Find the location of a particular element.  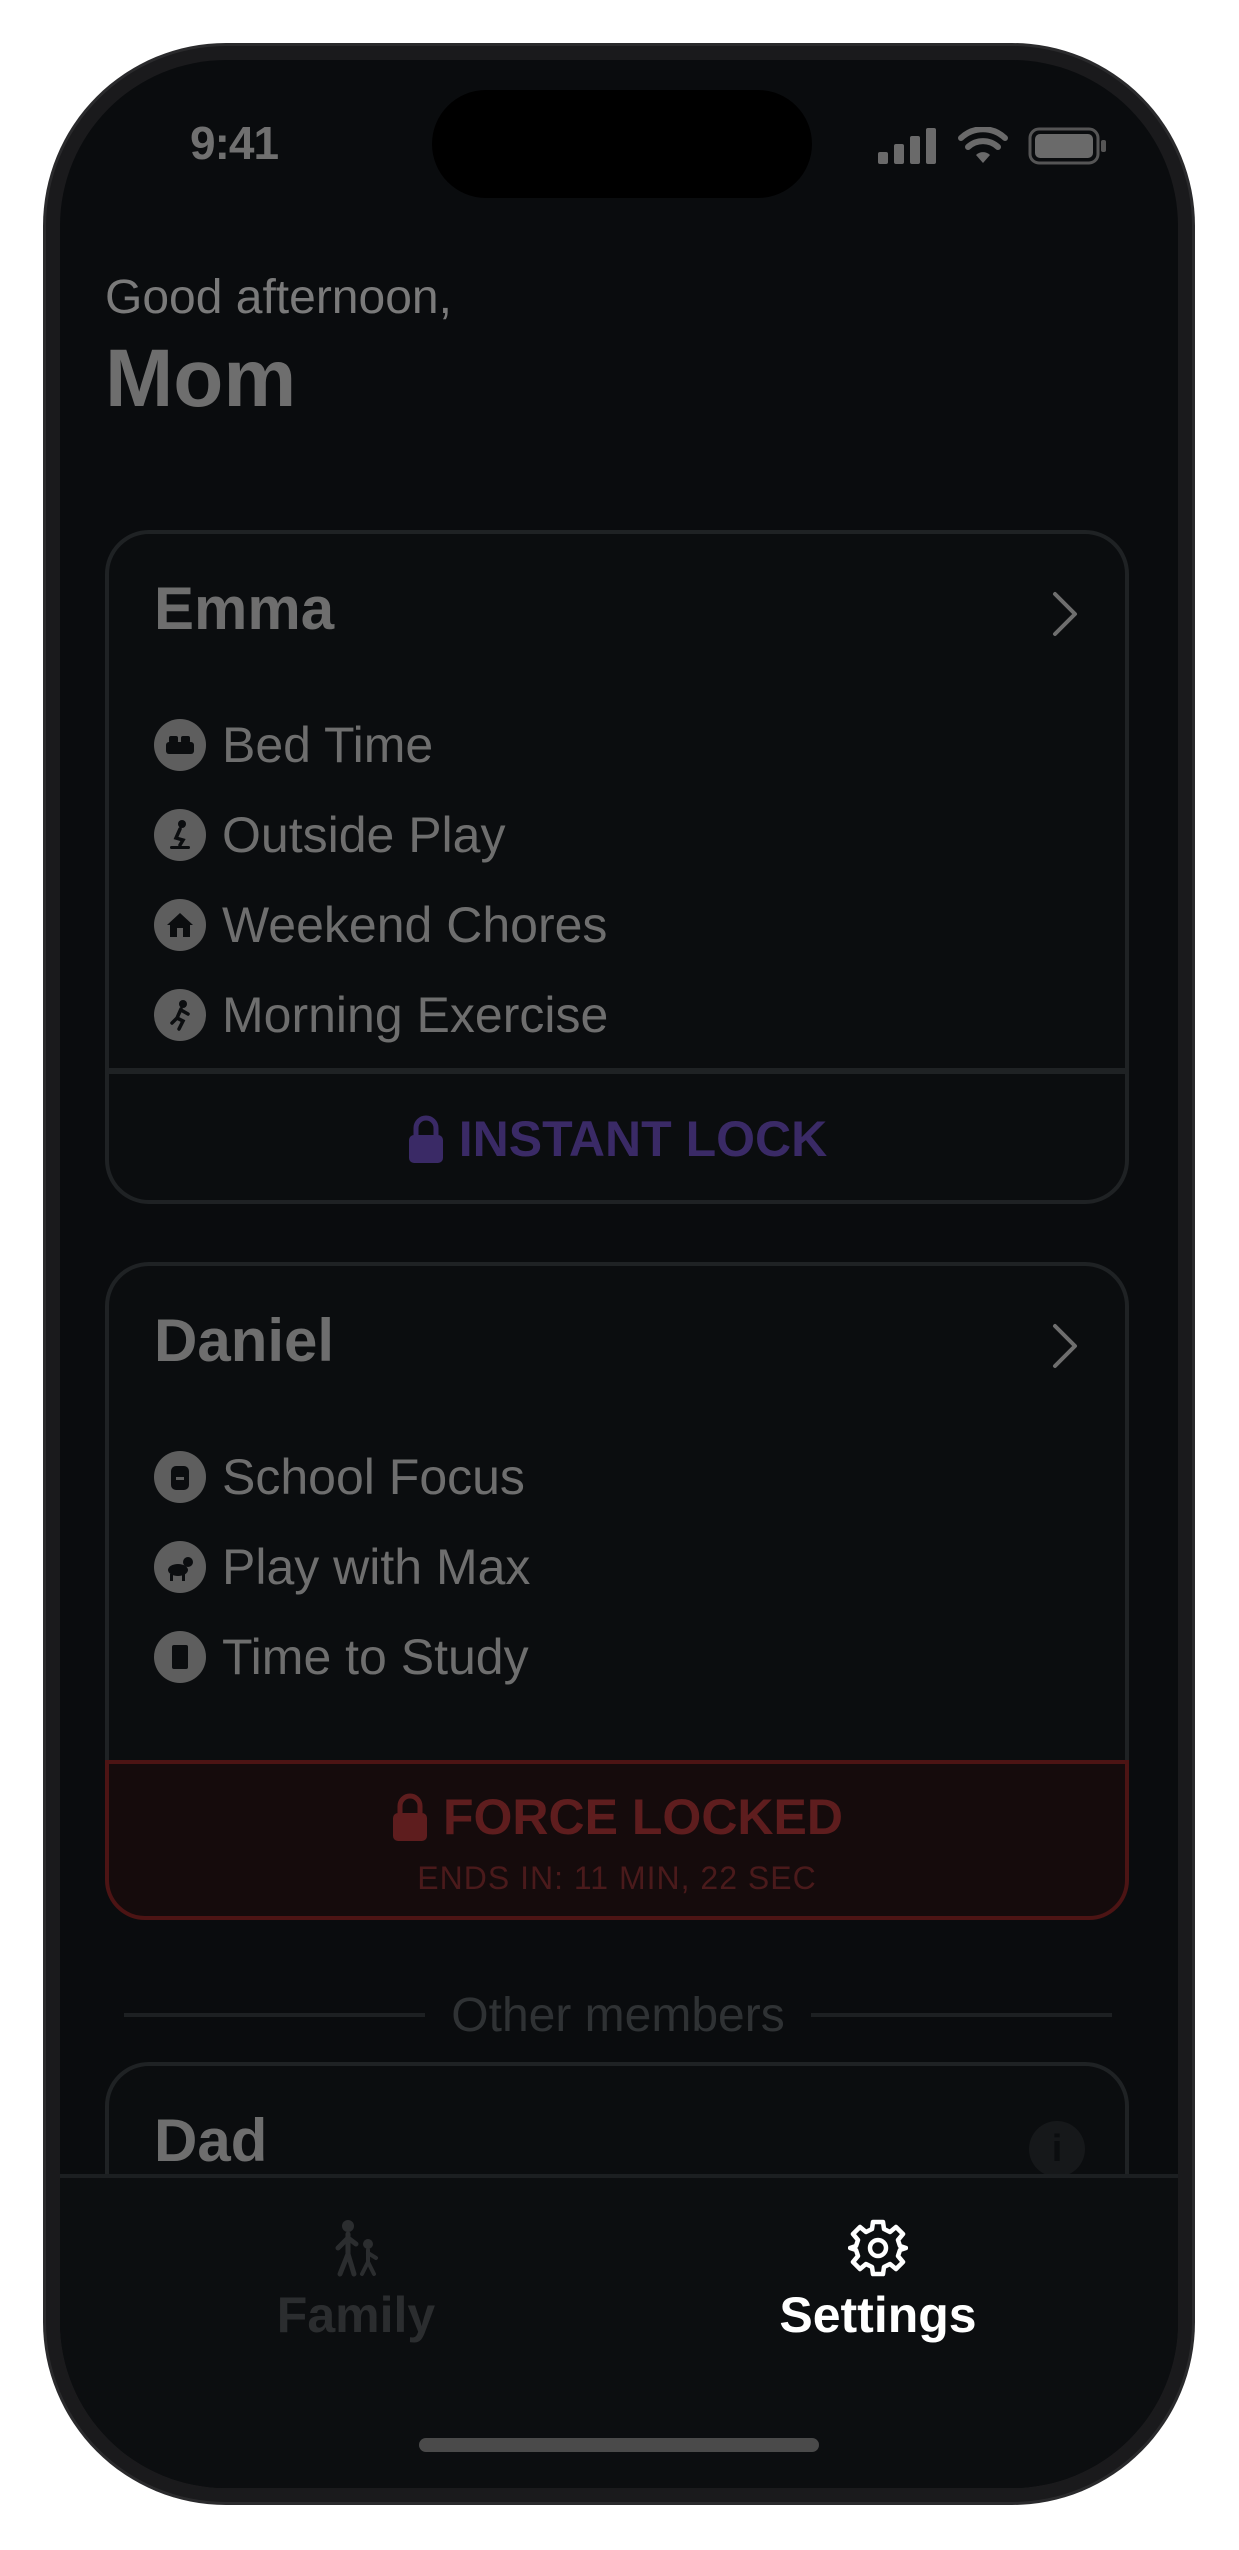

item-label: Time to Study is located at coordinates (375, 1657).